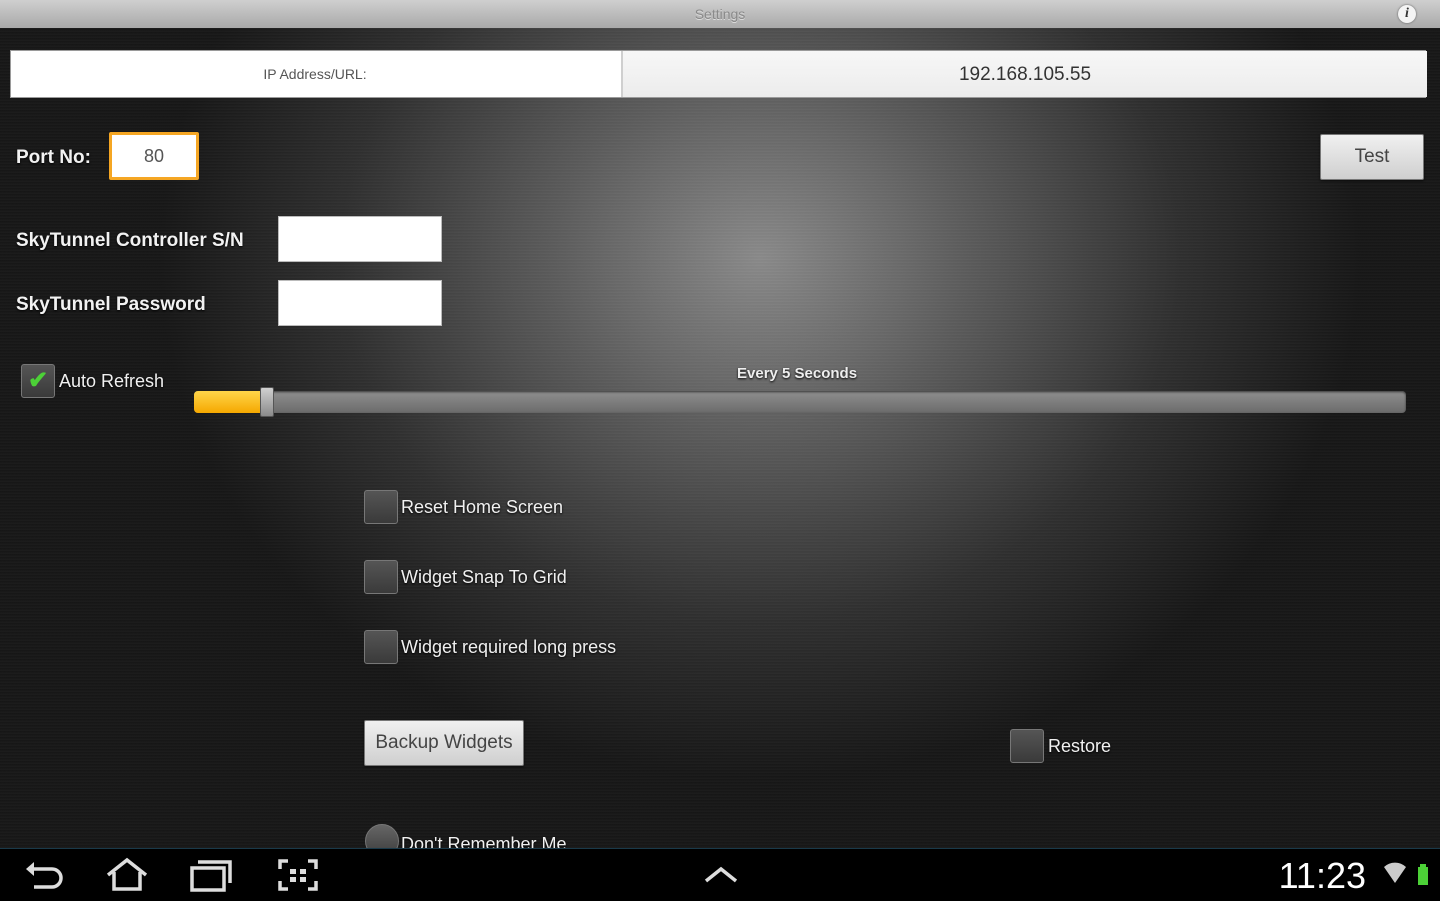 The image size is (1440, 901). Describe the element at coordinates (482, 507) in the screenshot. I see `reset-home-screen-label: Reset Home Screen` at that location.